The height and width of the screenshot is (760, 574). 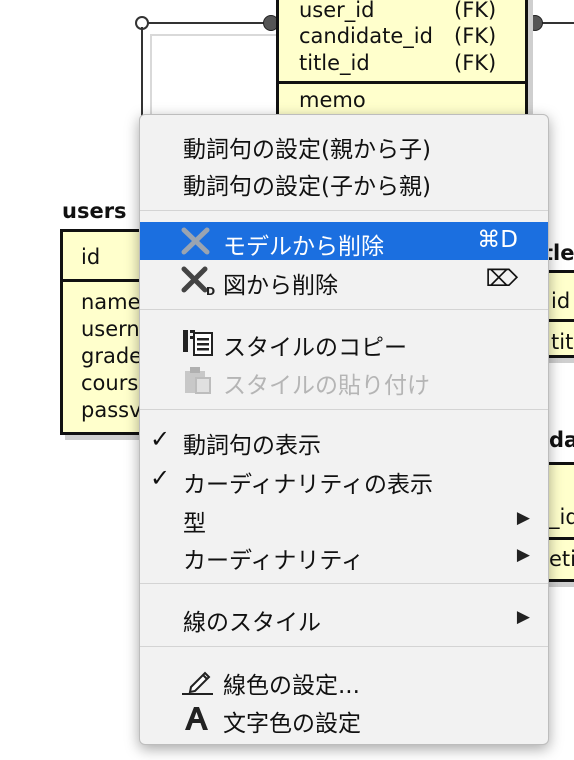 What do you see at coordinates (561, 440) in the screenshot?
I see `entity-title-candidates: da` at bounding box center [561, 440].